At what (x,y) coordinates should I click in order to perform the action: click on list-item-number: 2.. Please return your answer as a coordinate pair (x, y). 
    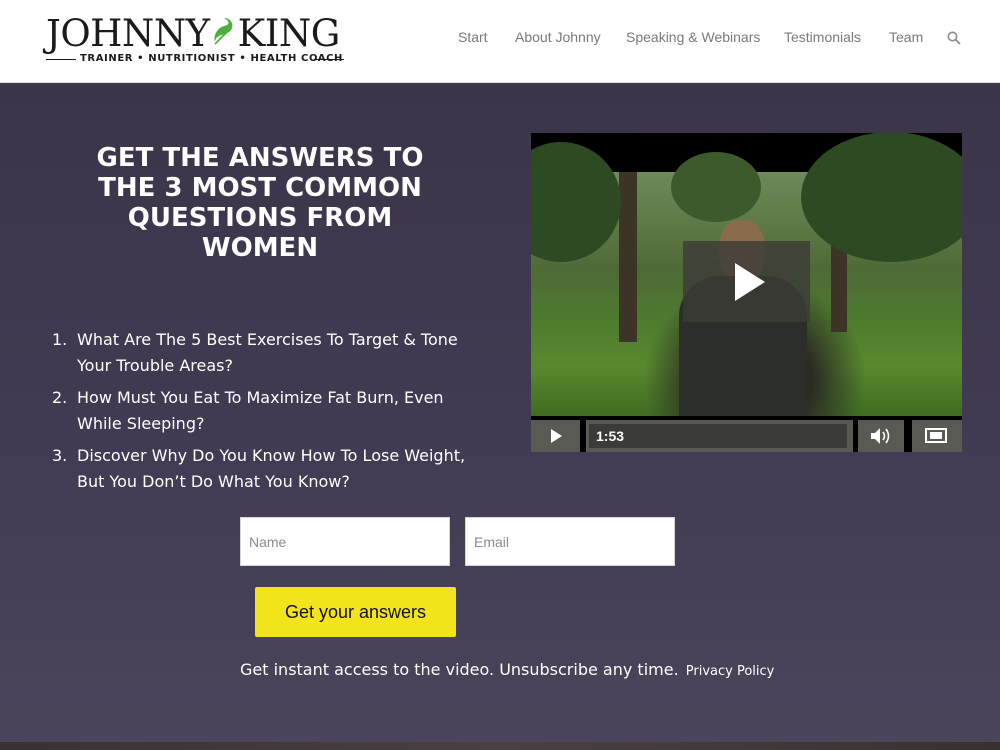
    Looking at the image, I should click on (60, 397).